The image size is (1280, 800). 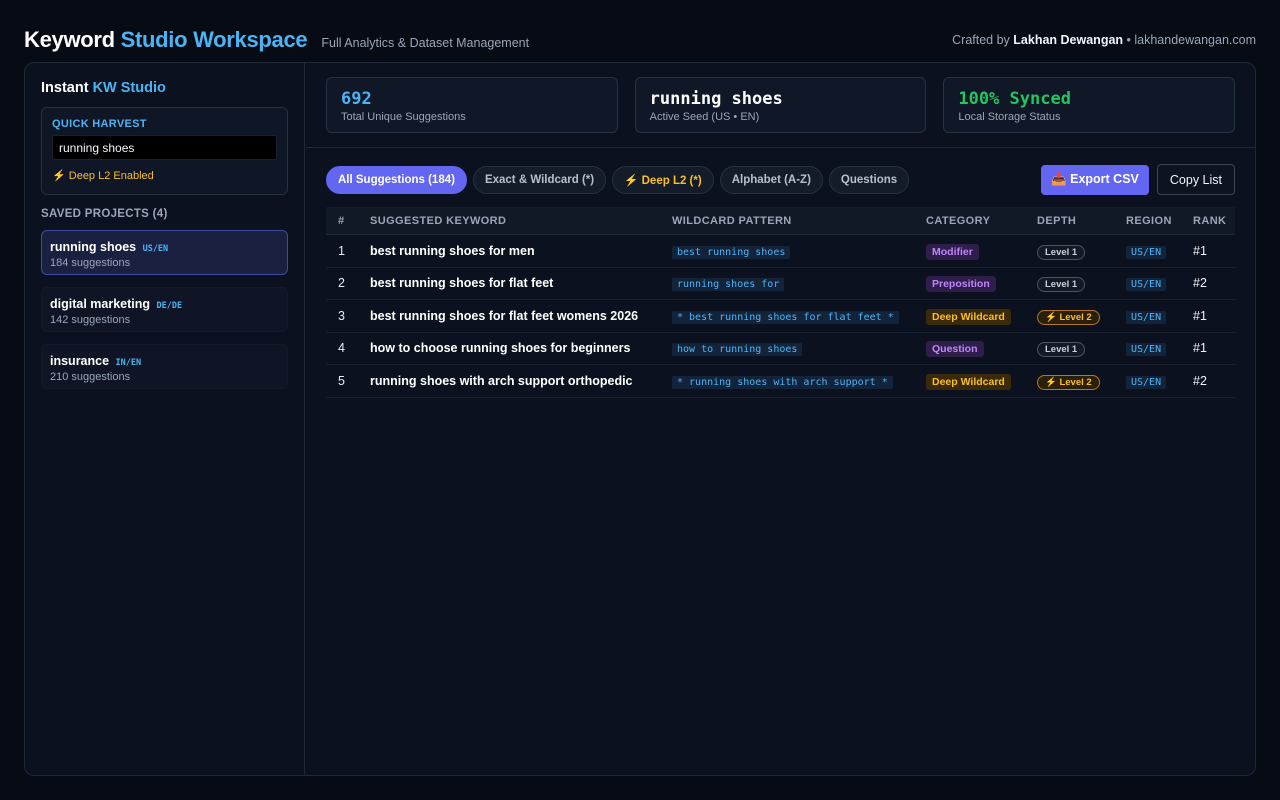 I want to click on col-header-keyword: SUGGESTED KEYWORD, so click(x=521, y=221).